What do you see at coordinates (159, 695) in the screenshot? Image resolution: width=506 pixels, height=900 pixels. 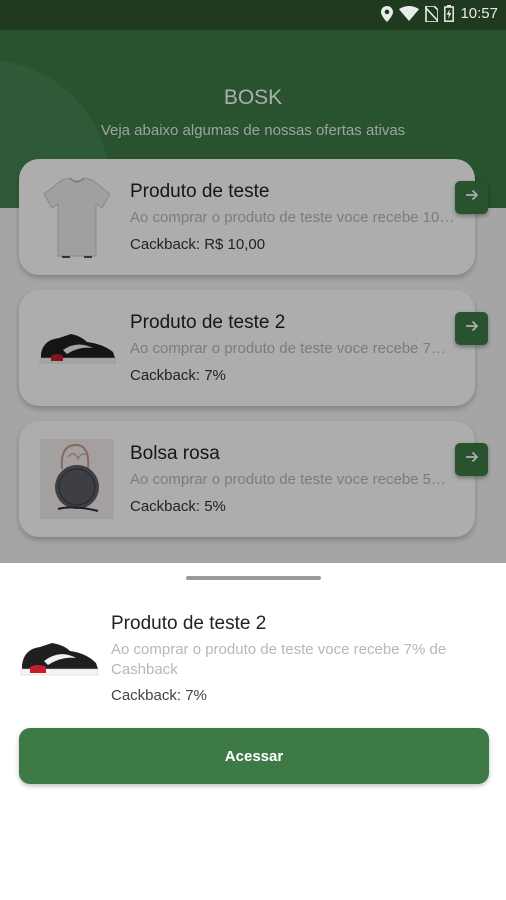 I see `sheet-product-cashback: Cackback: 7%` at bounding box center [159, 695].